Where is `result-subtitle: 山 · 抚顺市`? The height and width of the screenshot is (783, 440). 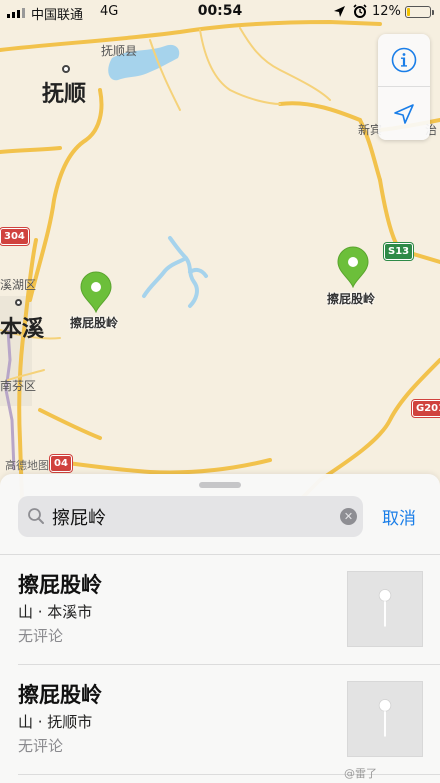 result-subtitle: 山 · 抚顺市 is located at coordinates (55, 722).